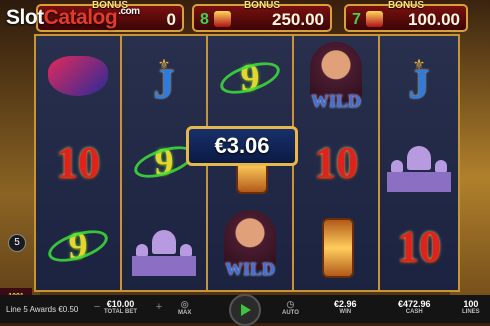  What do you see at coordinates (184, 307) in the screenshot?
I see `max-bet-button: ◎ MAX` at bounding box center [184, 307].